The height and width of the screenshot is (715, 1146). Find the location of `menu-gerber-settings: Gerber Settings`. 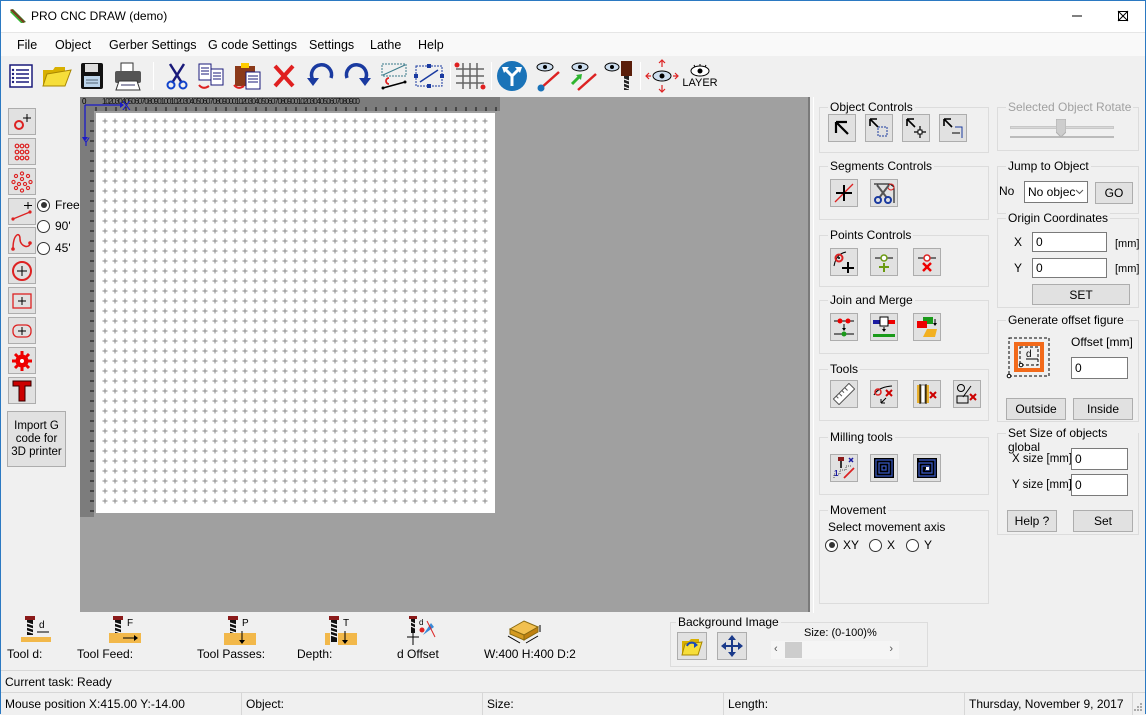

menu-gerber-settings: Gerber Settings is located at coordinates (153, 45).